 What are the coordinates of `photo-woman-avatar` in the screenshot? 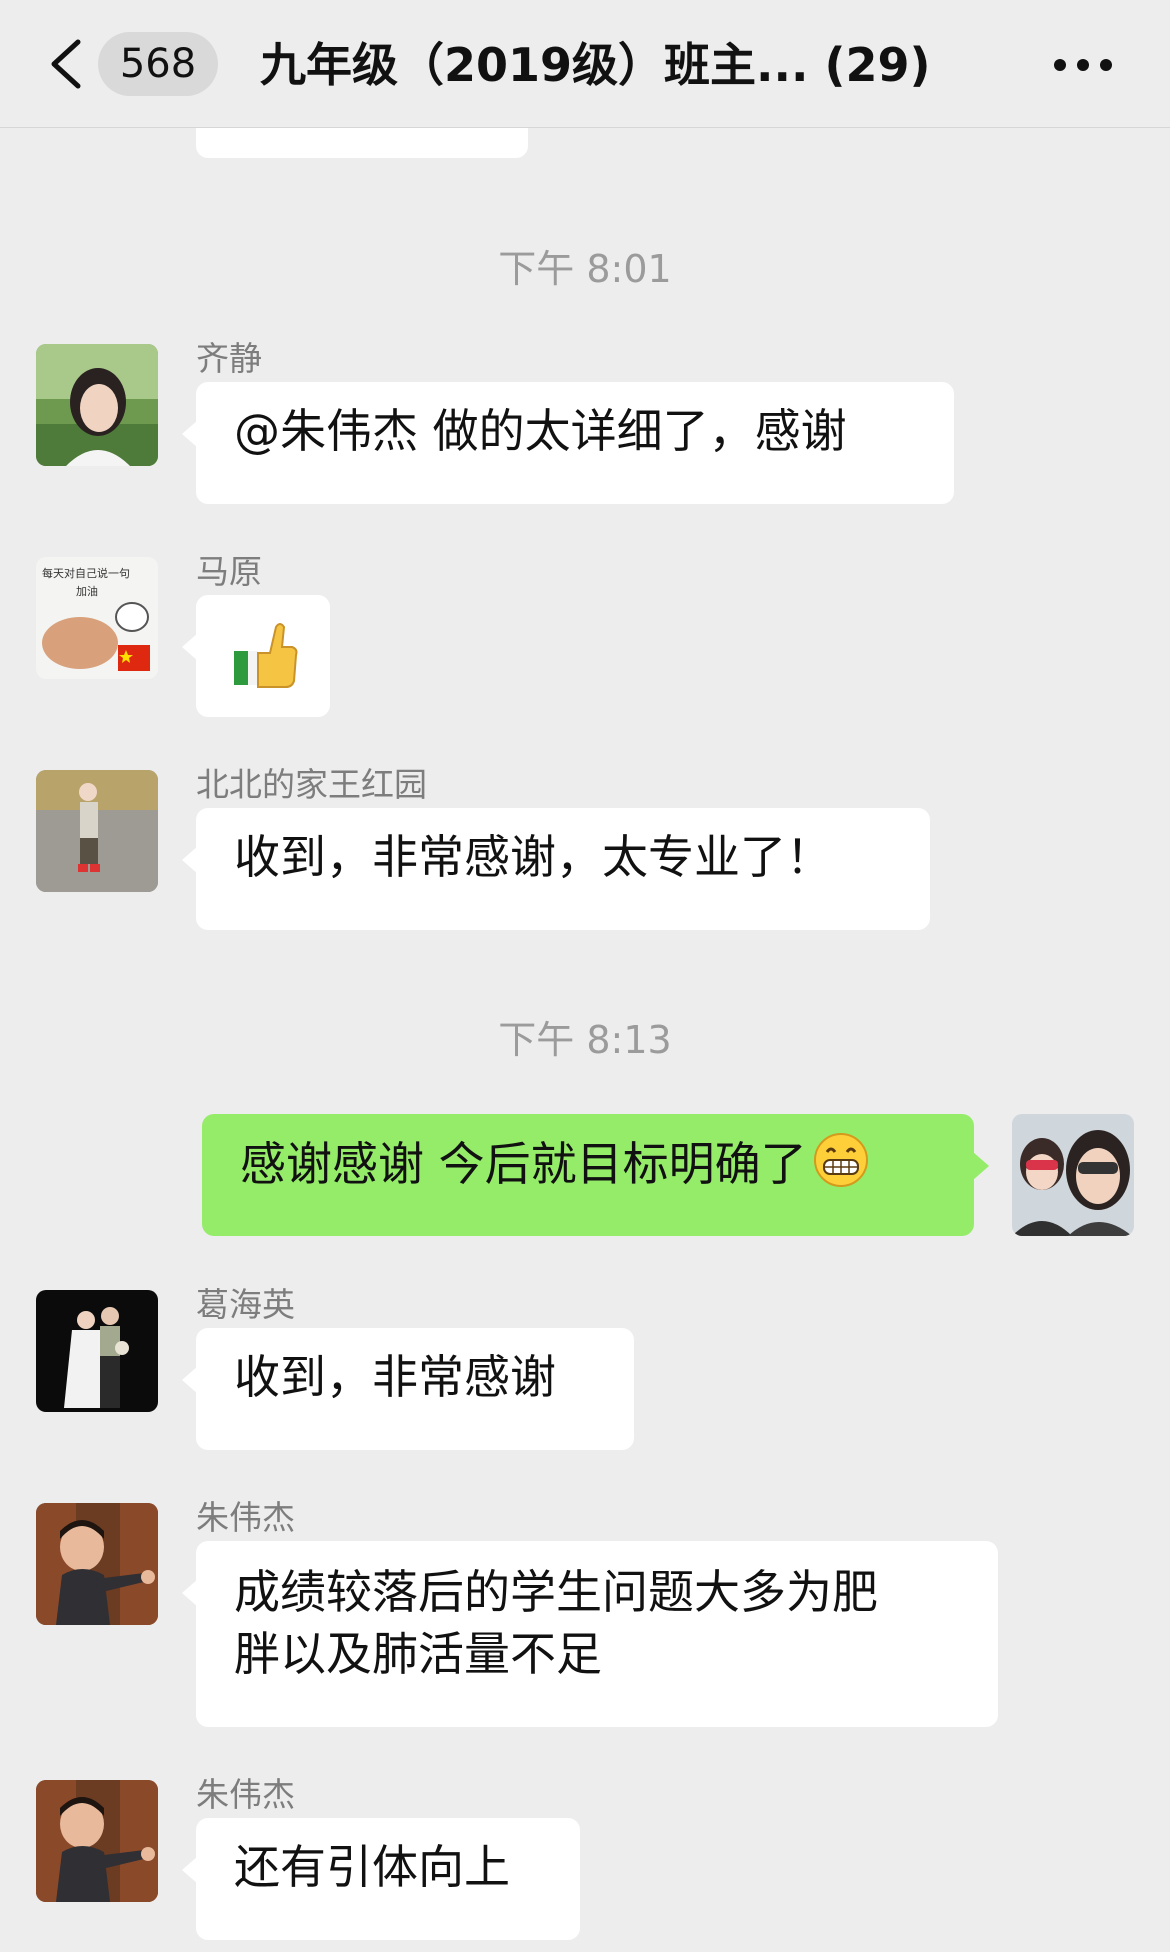 It's located at (97, 405).